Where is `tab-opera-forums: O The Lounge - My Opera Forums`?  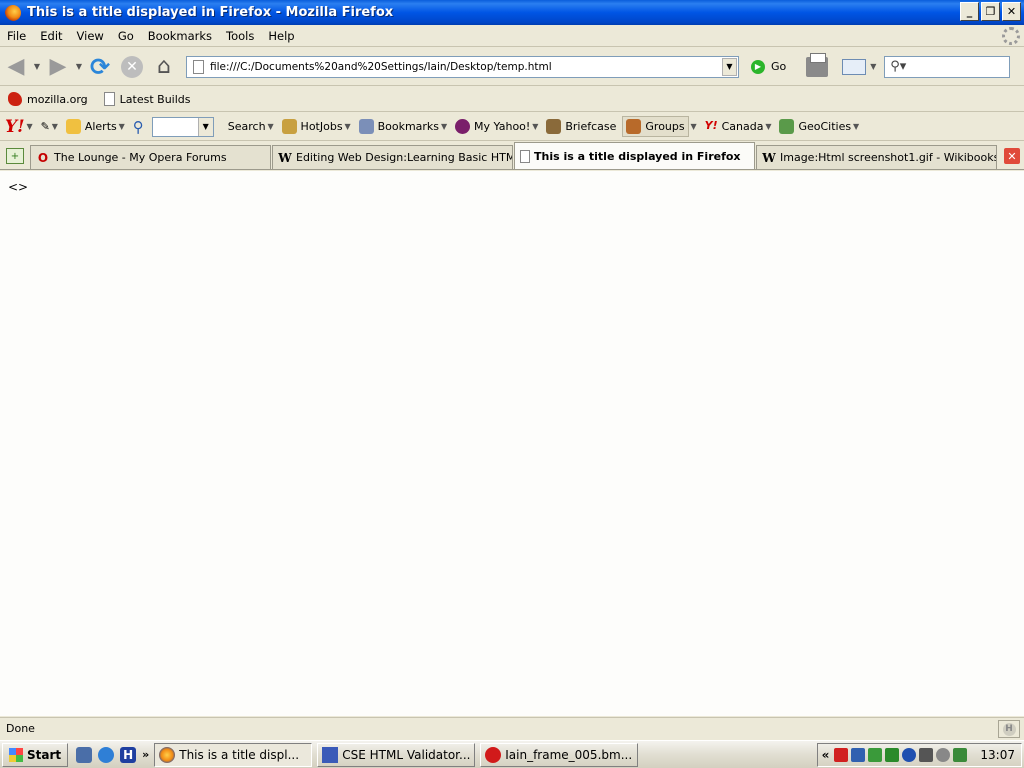 tab-opera-forums: O The Lounge - My Opera Forums is located at coordinates (150, 157).